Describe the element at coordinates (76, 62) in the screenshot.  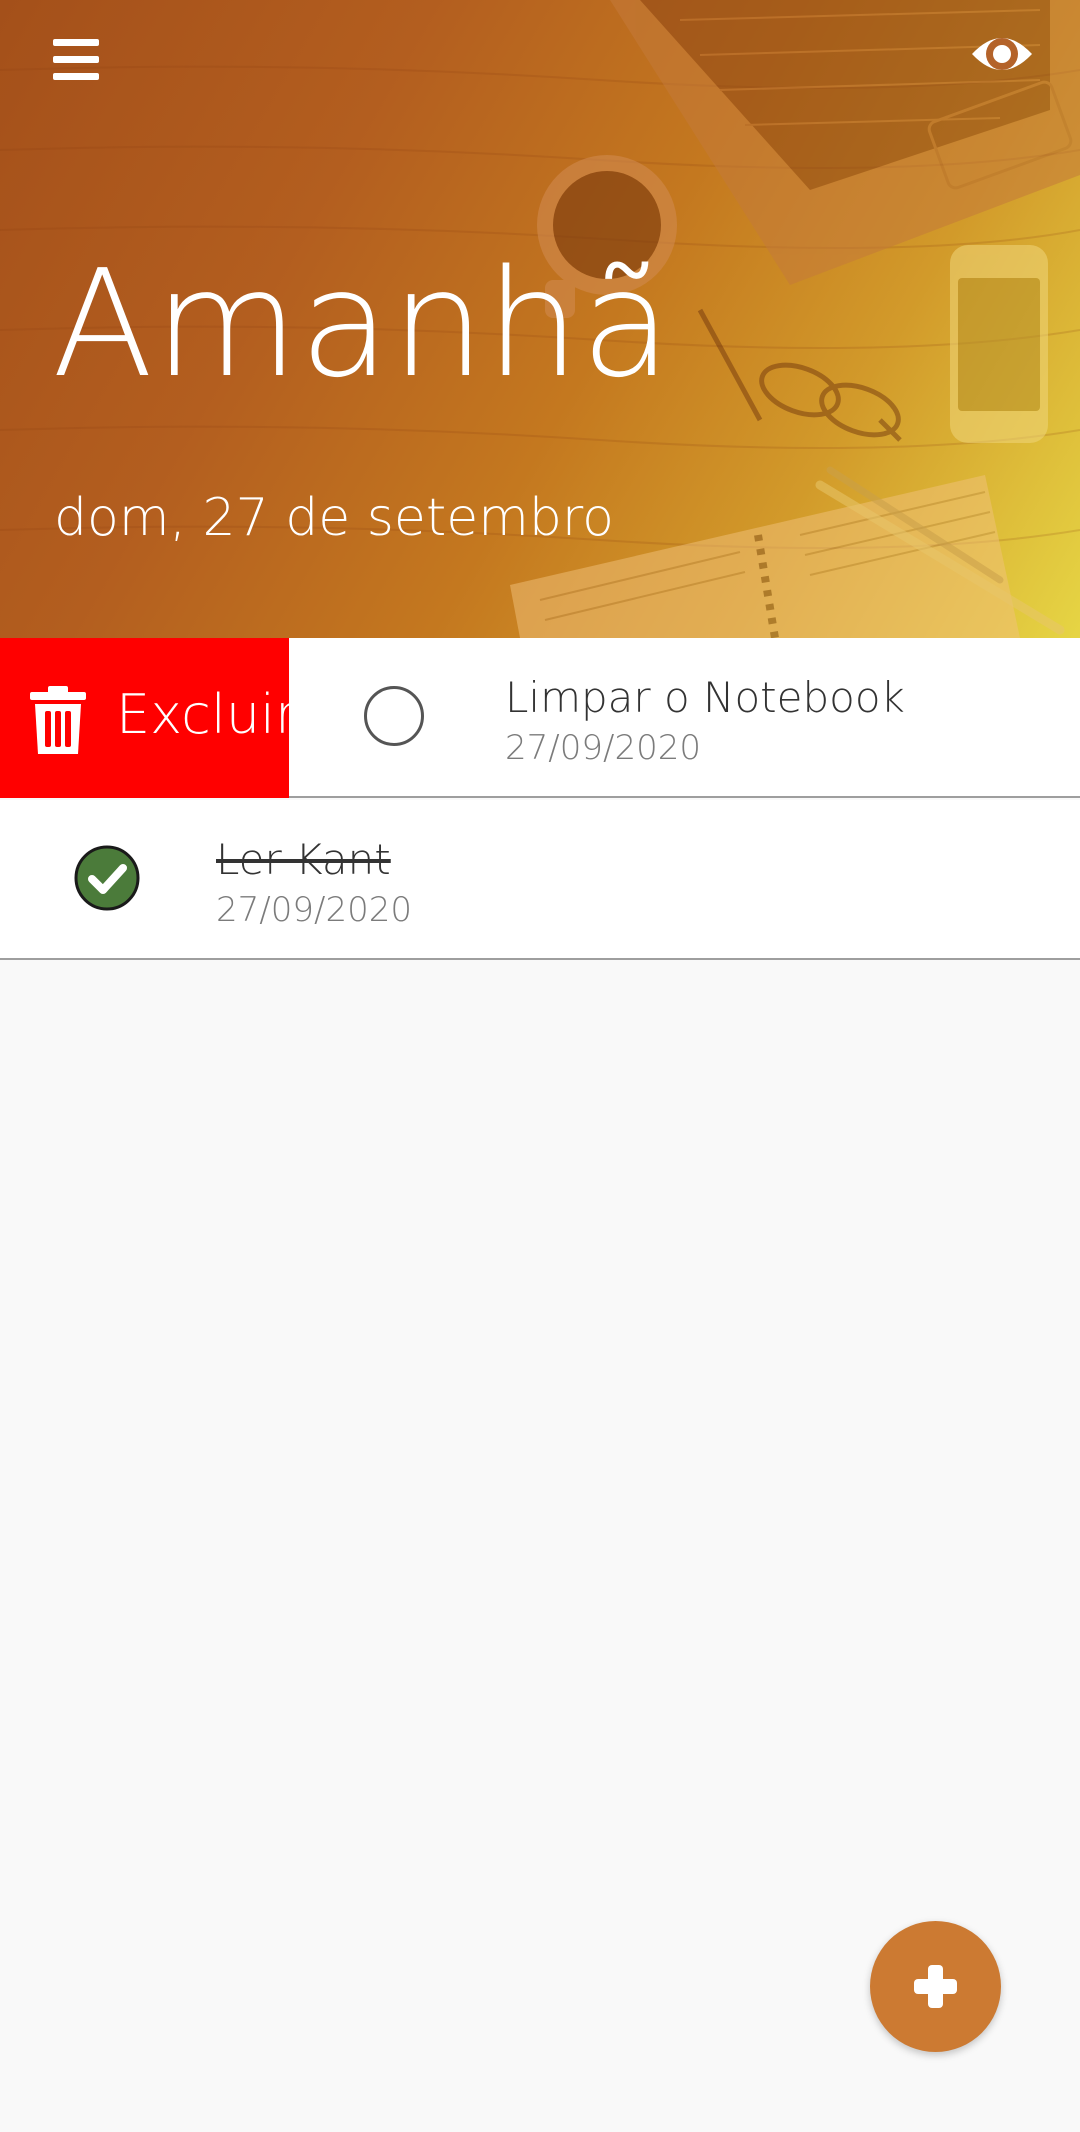
I see `menu-button` at that location.